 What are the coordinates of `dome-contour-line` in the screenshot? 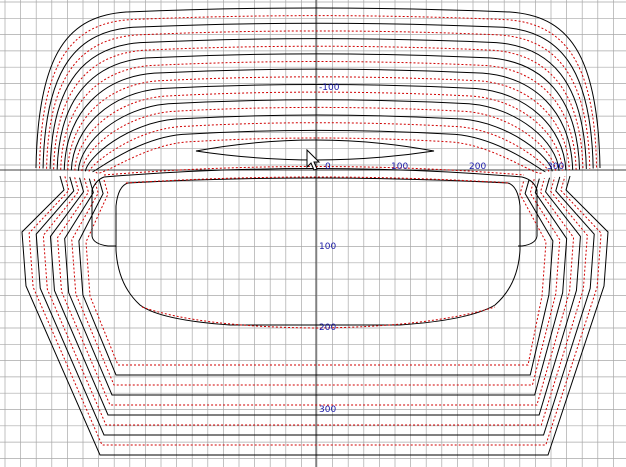 It's located at (318, 131).